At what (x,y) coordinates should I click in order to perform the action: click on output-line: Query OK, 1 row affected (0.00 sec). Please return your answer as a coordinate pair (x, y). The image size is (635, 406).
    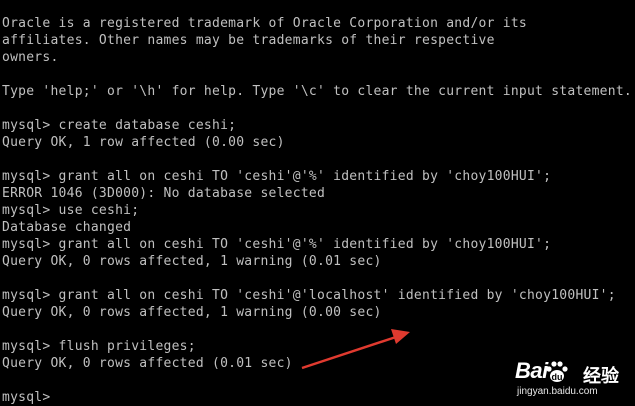
    Looking at the image, I should click on (143, 142).